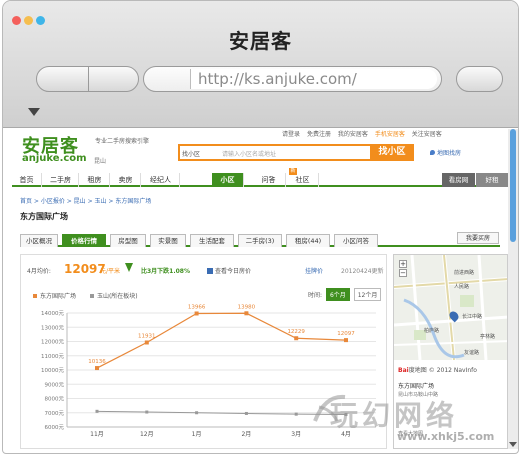  Describe the element at coordinates (197, 434) in the screenshot. I see `x-tick-label: 1月` at that location.